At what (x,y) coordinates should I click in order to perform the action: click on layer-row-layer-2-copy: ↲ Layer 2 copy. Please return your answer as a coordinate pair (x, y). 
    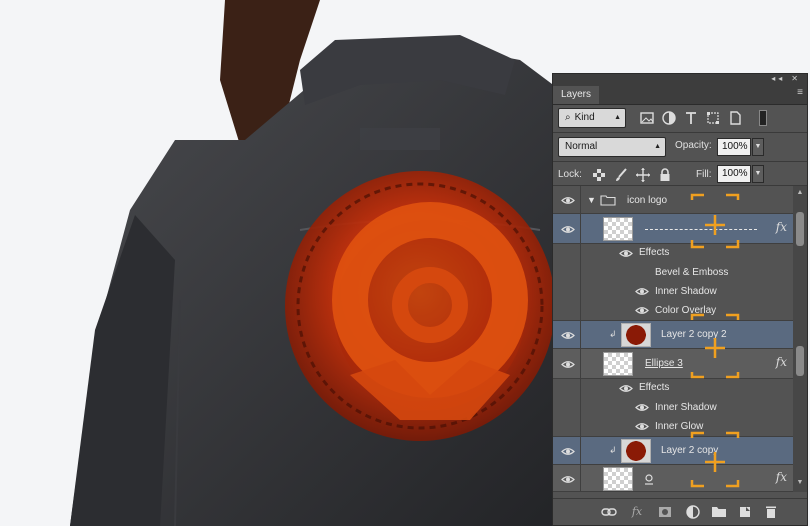
    Looking at the image, I should click on (673, 451).